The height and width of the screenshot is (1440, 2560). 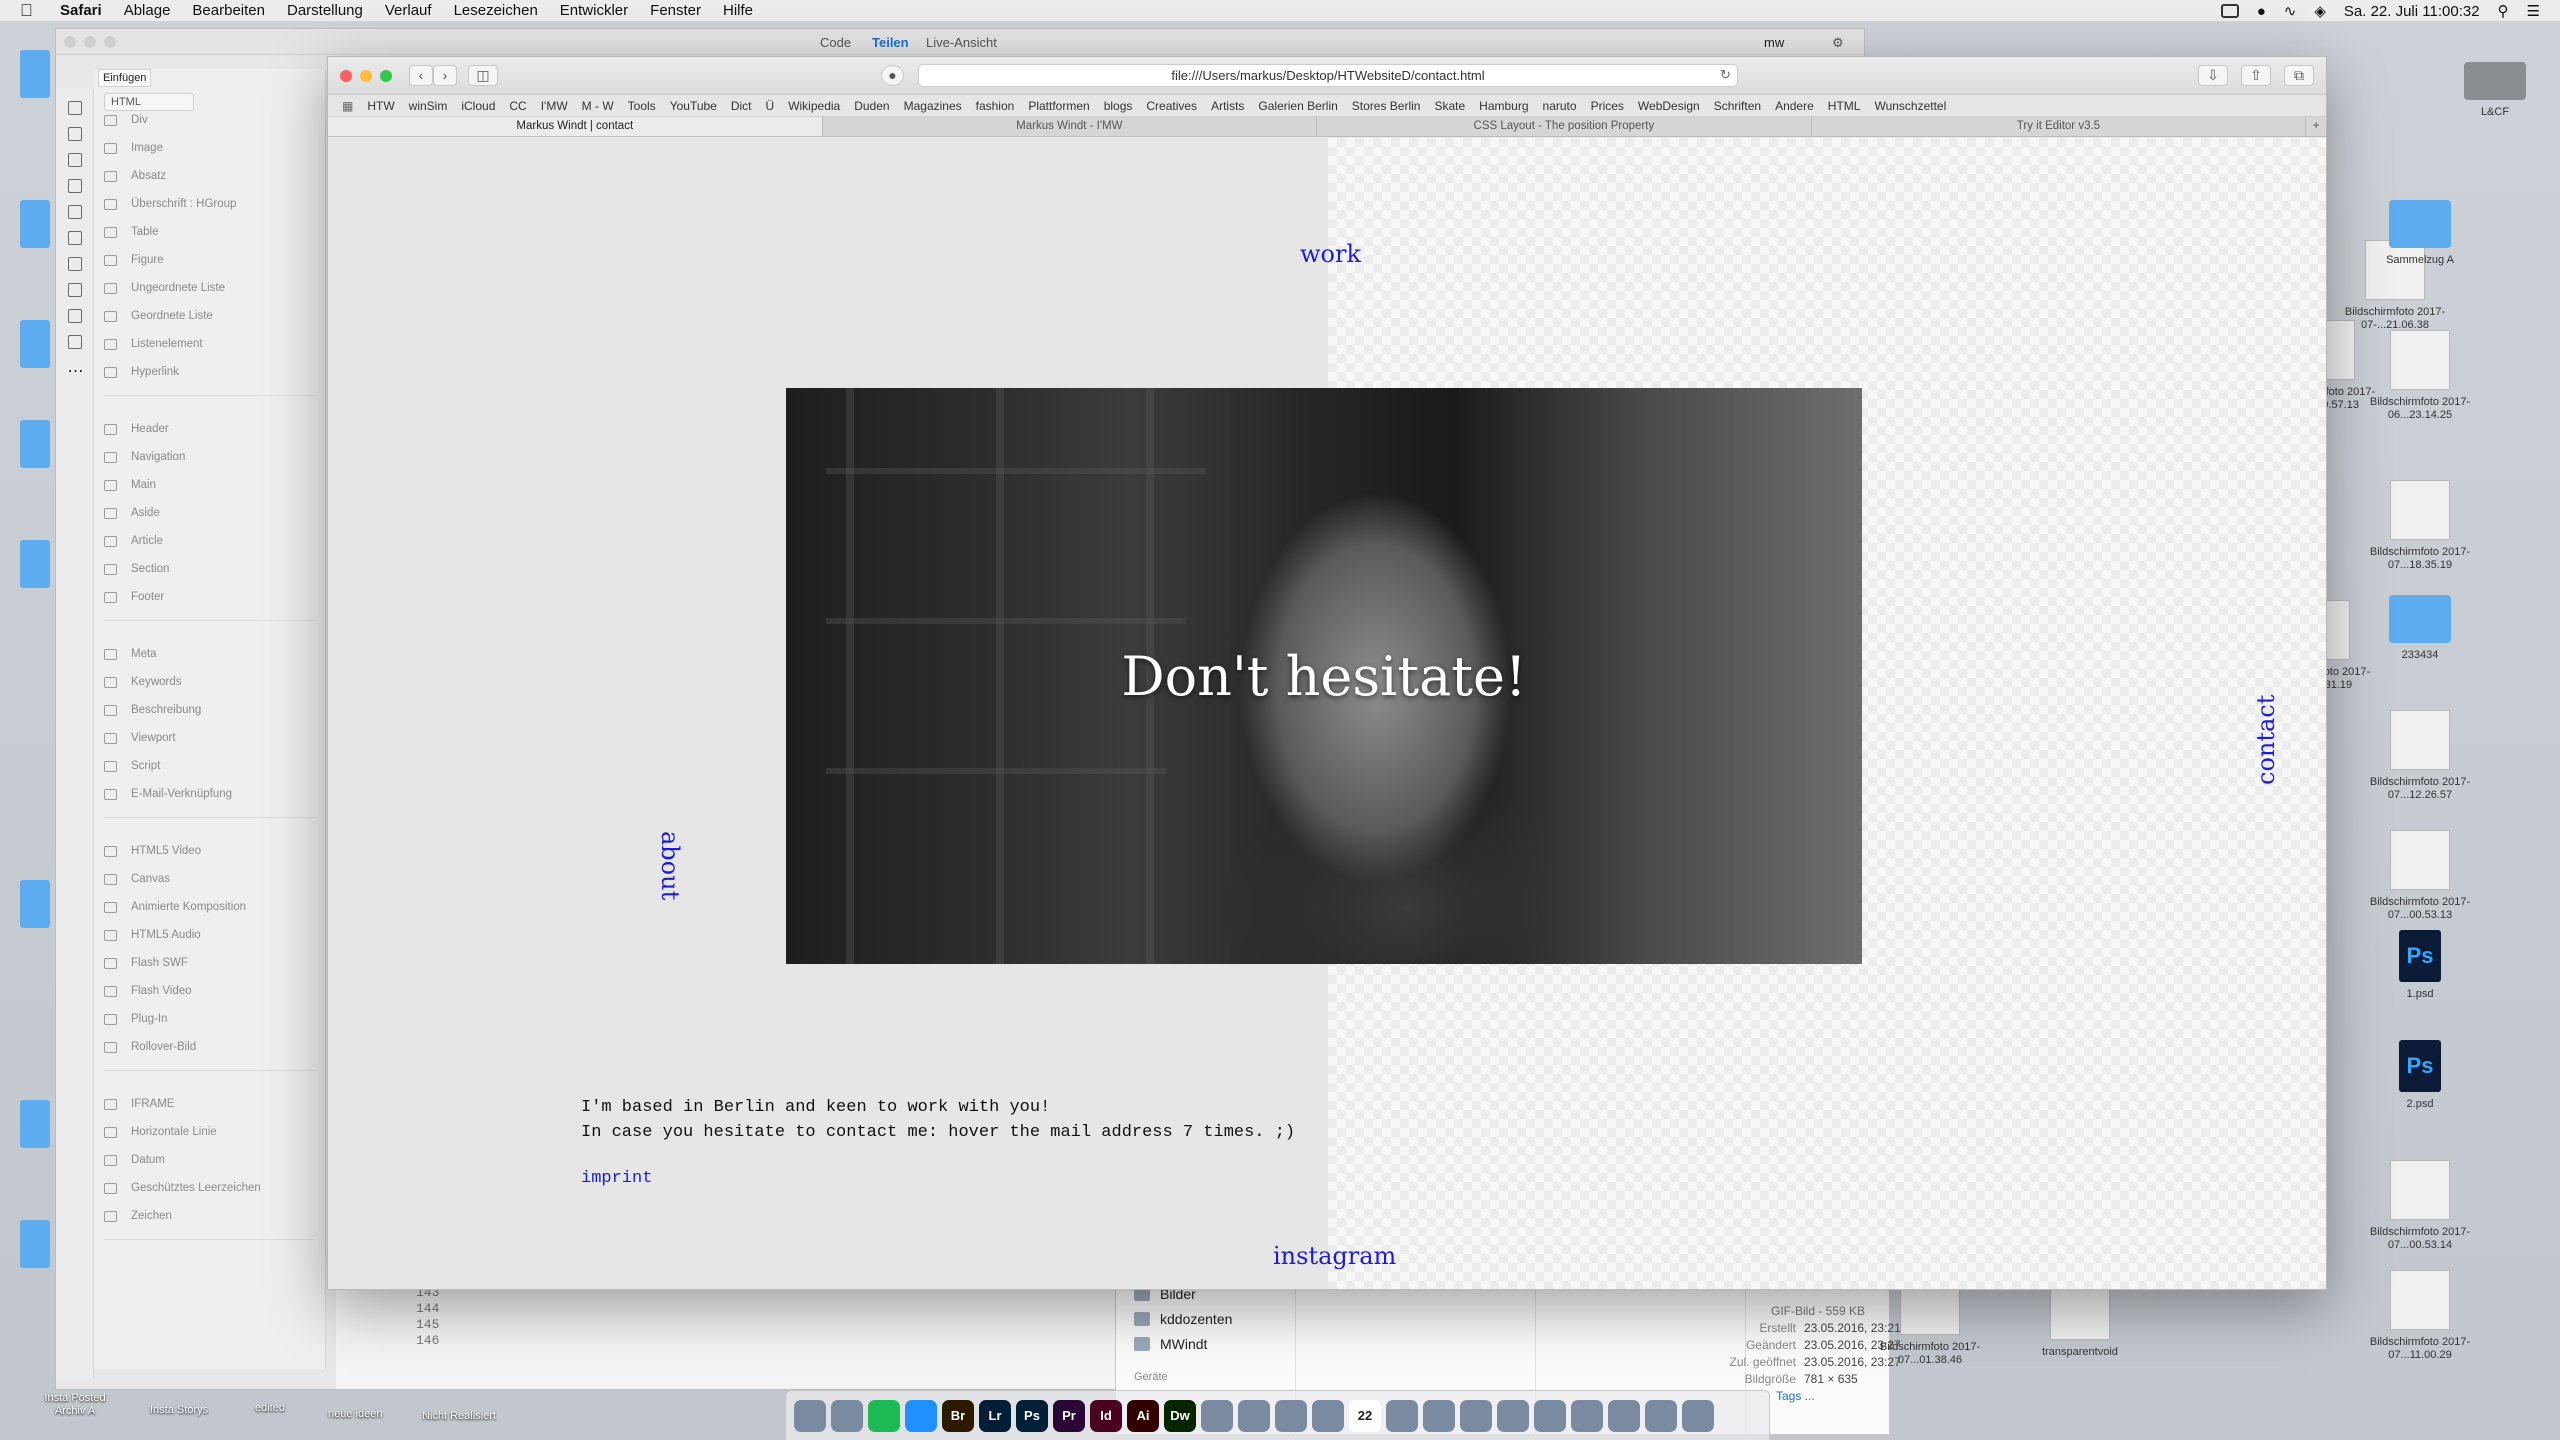 What do you see at coordinates (575, 126) in the screenshot?
I see `tab-contact: Markus Windt | contact` at bounding box center [575, 126].